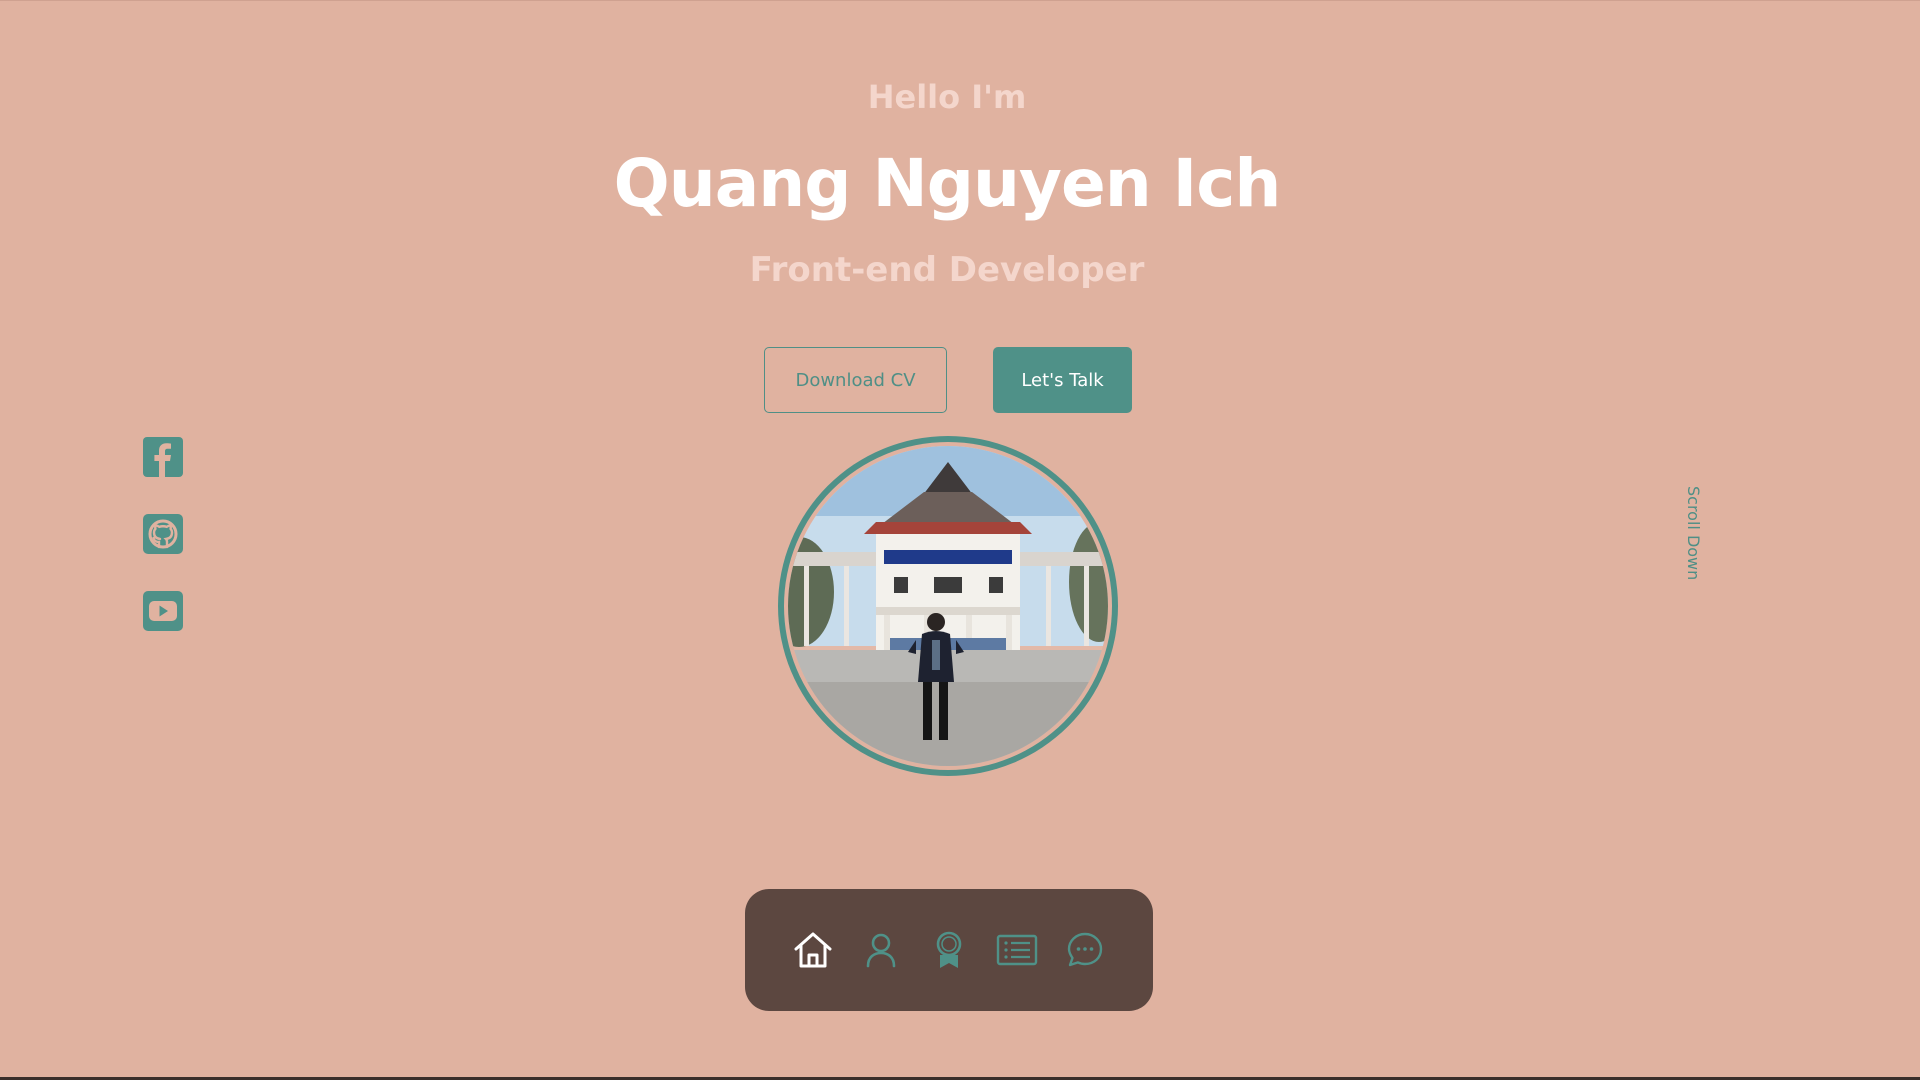 The width and height of the screenshot is (1920, 1080). I want to click on facebook-icon, so click(163, 457).